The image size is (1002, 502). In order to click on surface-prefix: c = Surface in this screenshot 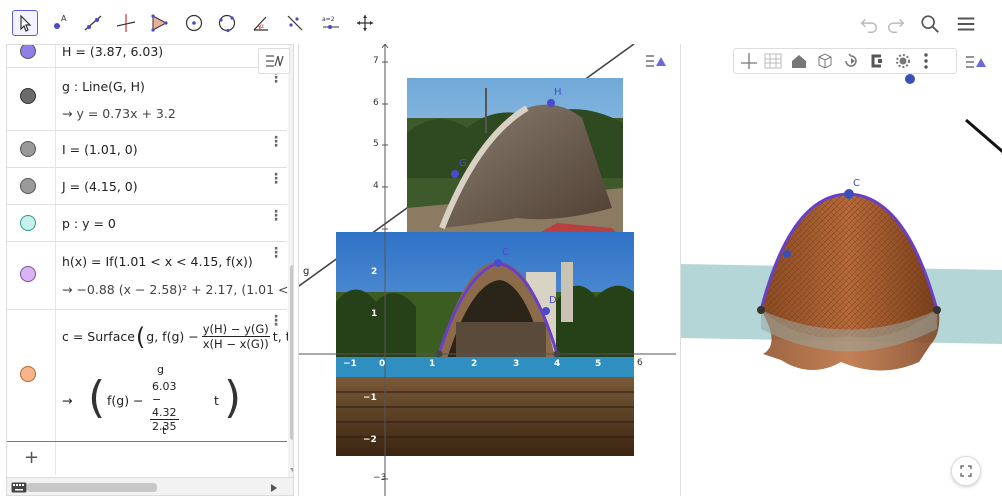, I will do `click(98, 336)`.